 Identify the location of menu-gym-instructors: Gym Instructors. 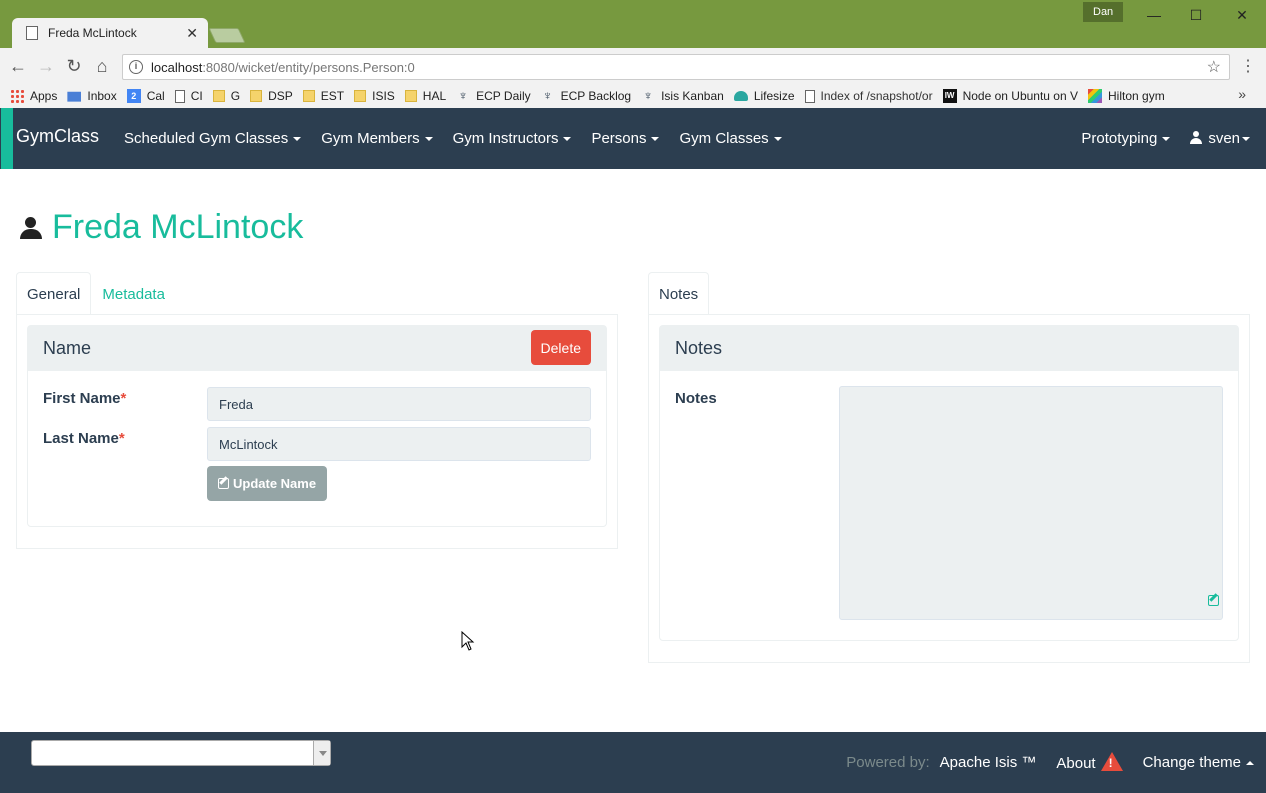
(512, 138).